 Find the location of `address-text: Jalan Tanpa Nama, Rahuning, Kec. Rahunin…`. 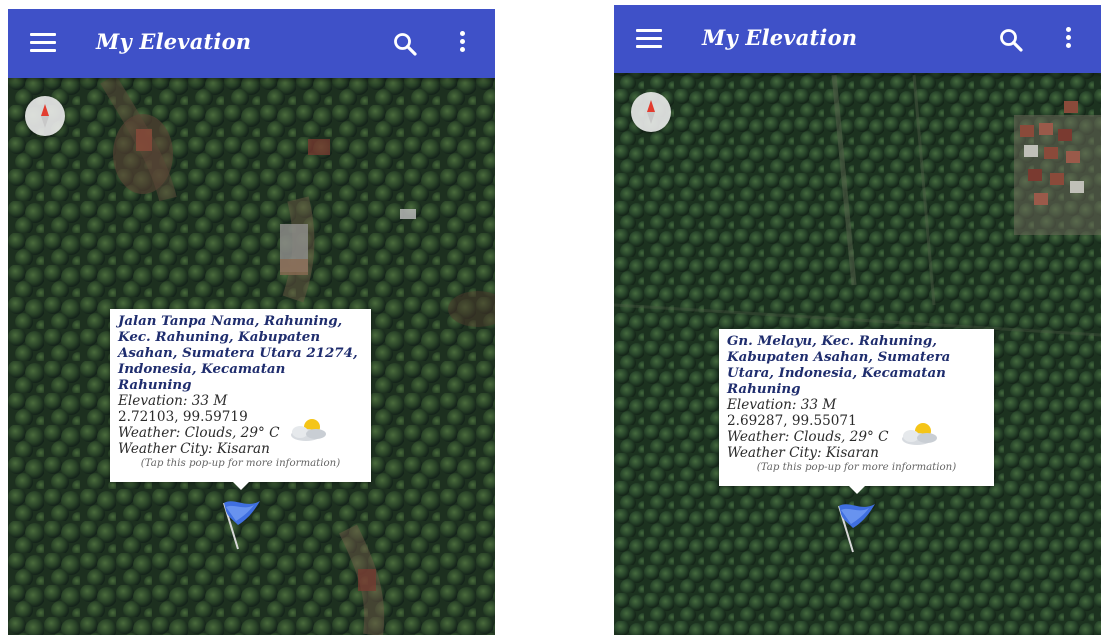

address-text: Jalan Tanpa Nama, Rahuning, Kec. Rahunin… is located at coordinates (238, 353).